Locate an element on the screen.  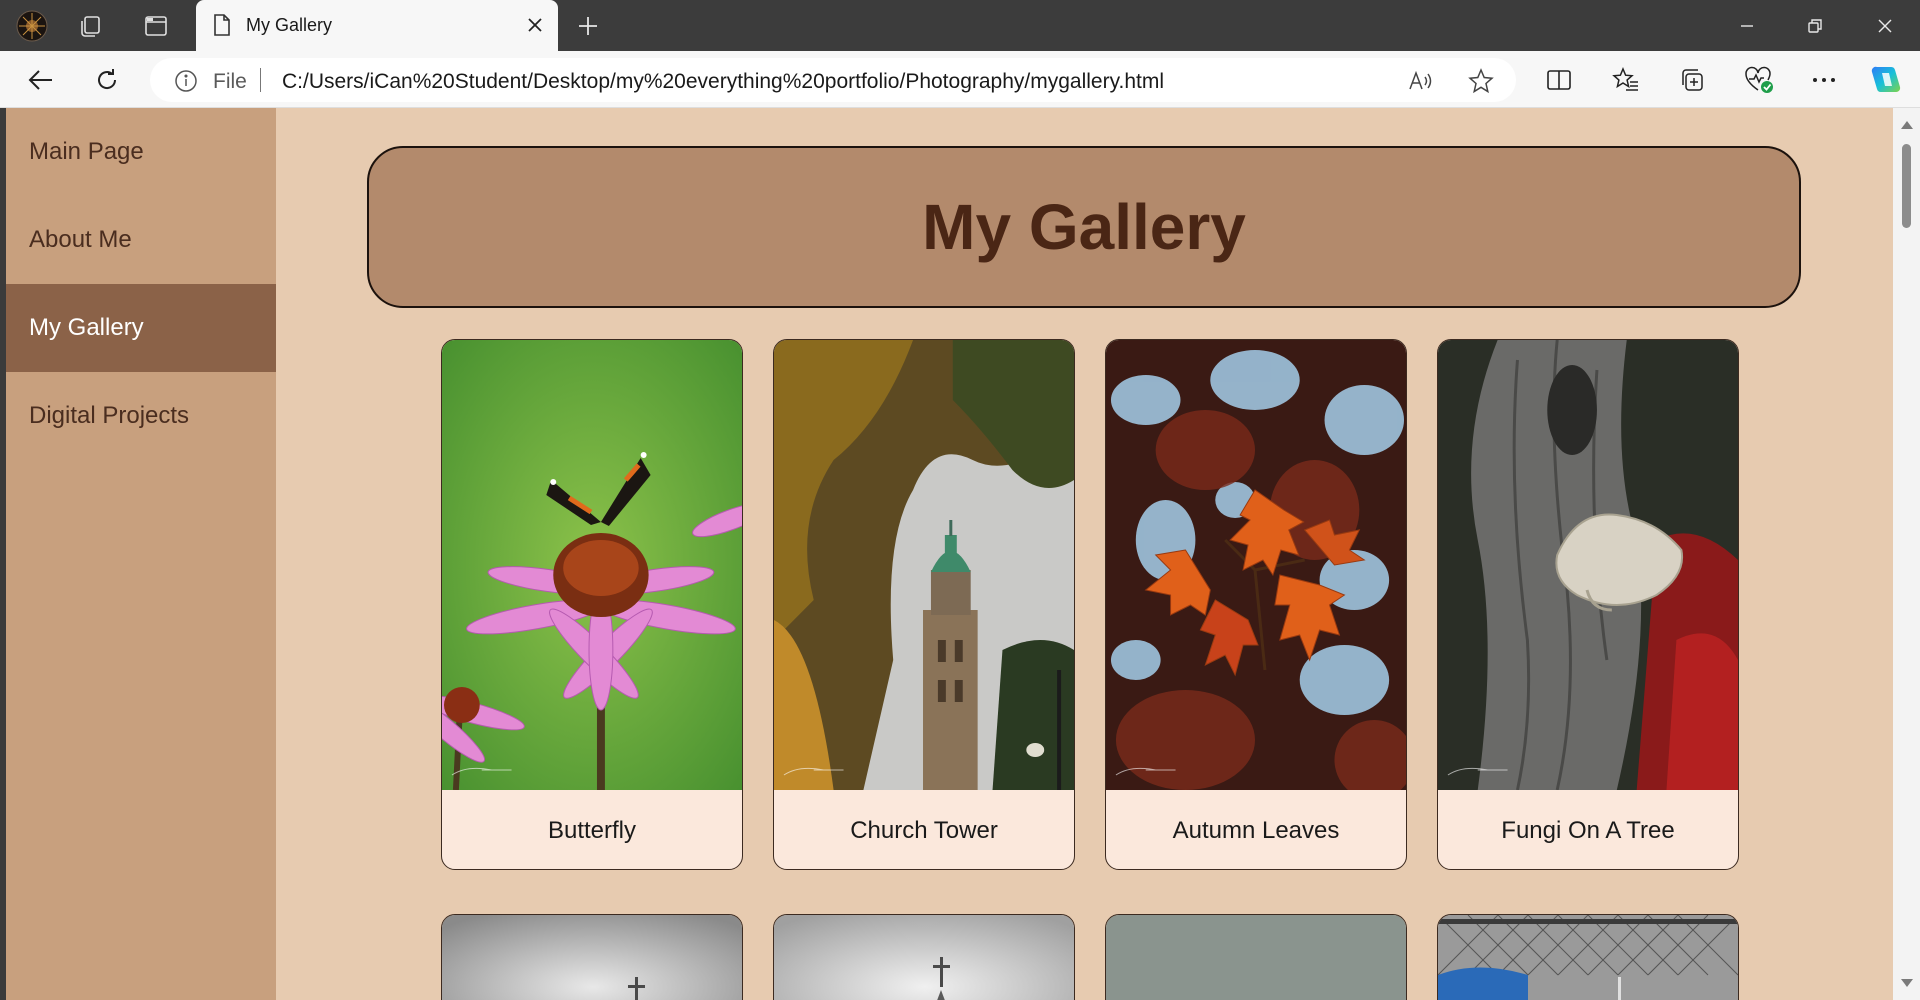
steeple-cross-photo is located at coordinates (924, 957).